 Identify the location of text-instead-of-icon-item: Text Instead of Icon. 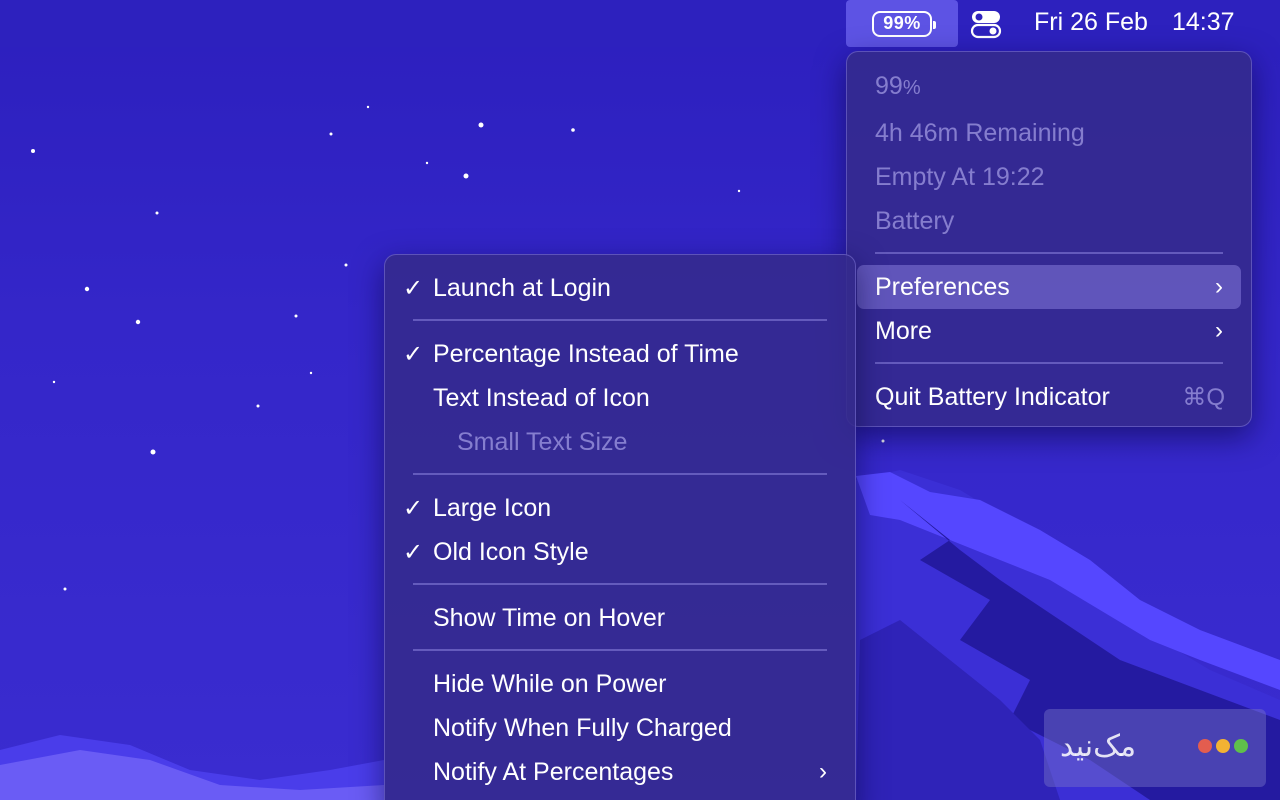
(620, 398).